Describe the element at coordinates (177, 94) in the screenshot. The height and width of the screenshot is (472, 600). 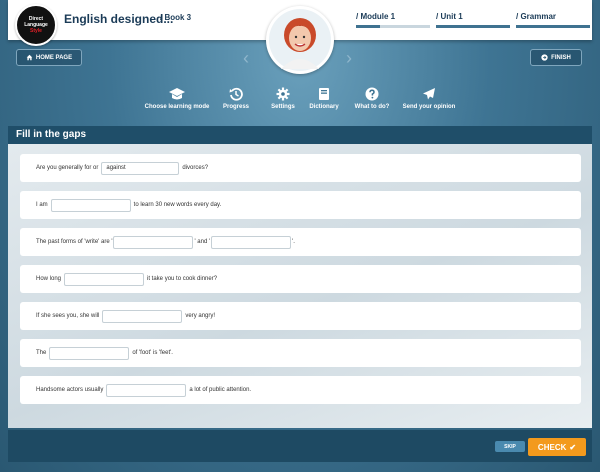
I see `graduation-cap-icon` at that location.